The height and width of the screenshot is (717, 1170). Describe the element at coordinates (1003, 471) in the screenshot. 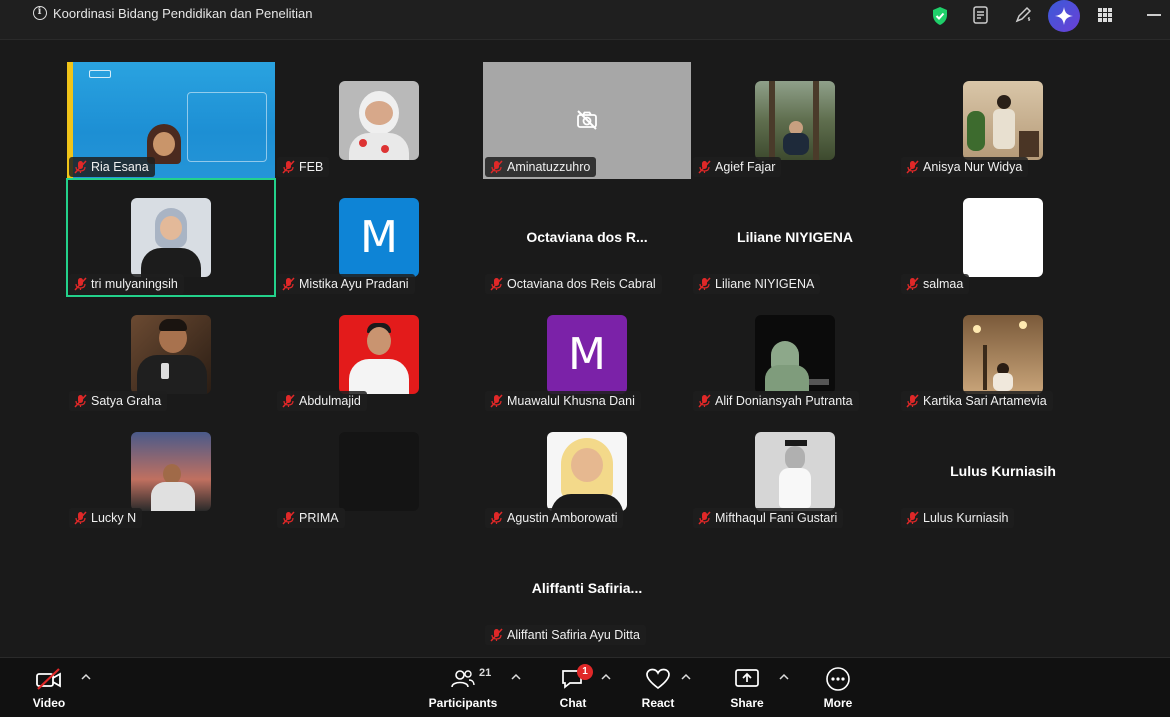

I see `participant-tile: Lulus Kurniasih Lulus Kurniasih` at that location.